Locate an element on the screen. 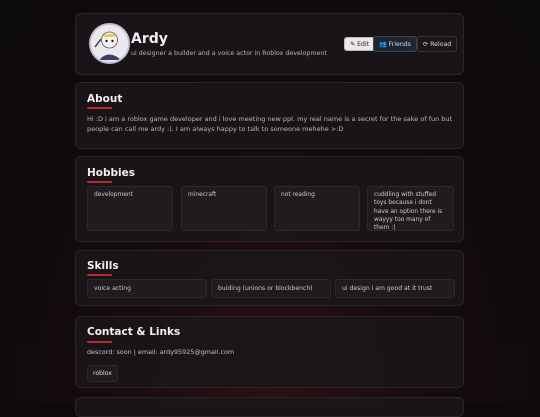  hobby-card: not reading is located at coordinates (317, 208).